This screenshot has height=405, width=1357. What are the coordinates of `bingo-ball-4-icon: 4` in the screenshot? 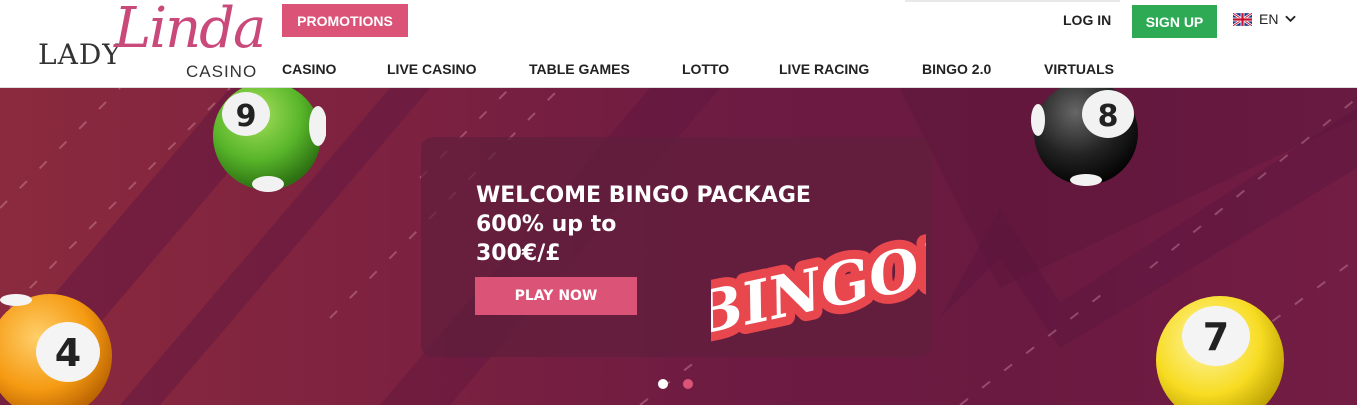 It's located at (56, 349).